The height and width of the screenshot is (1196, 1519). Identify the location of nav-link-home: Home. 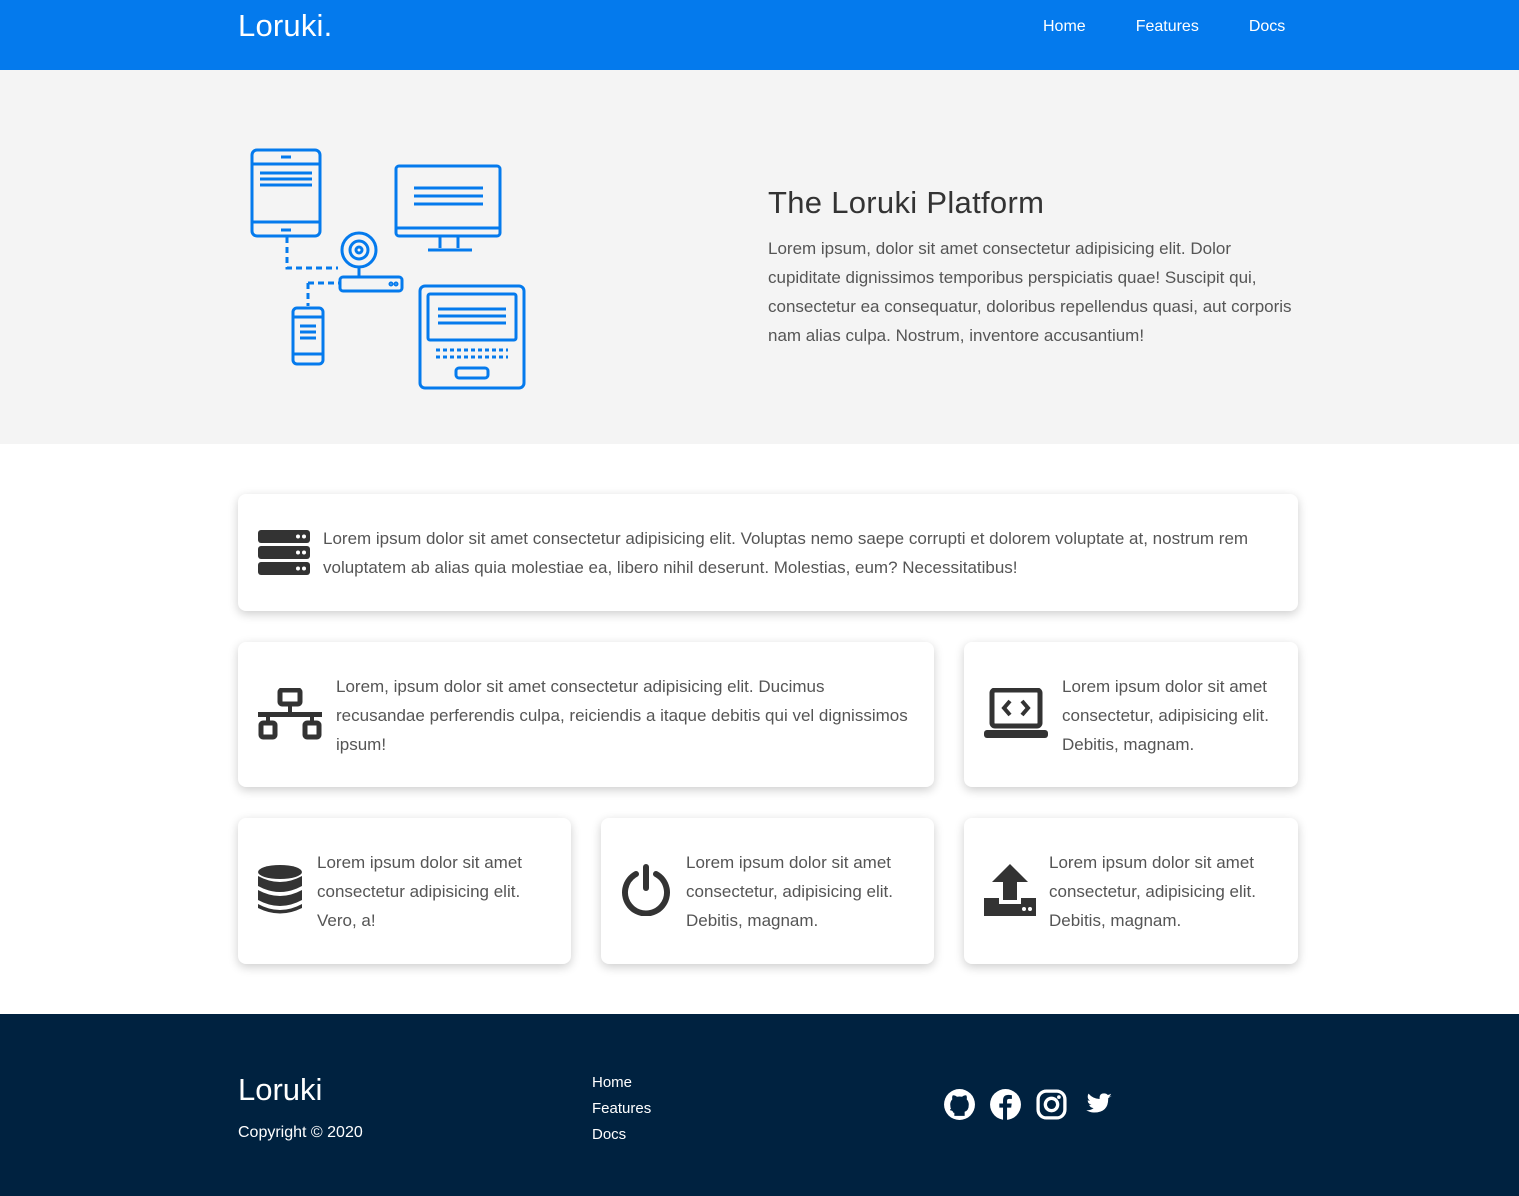
(1064, 27).